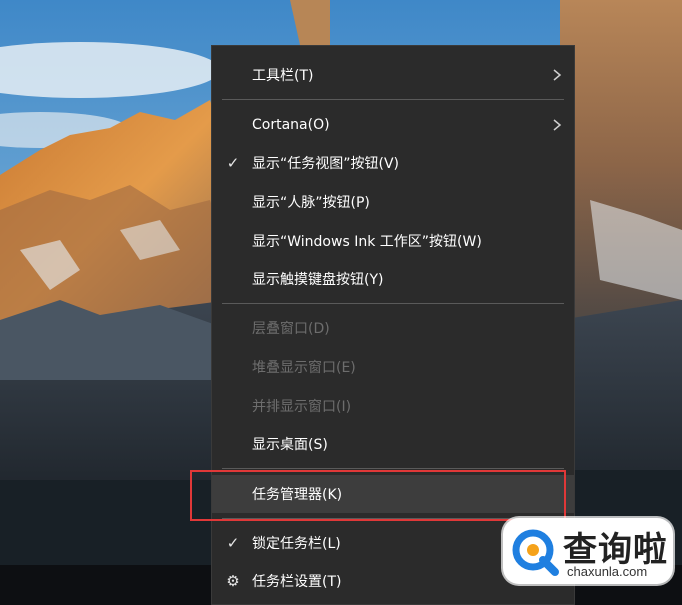 The height and width of the screenshot is (605, 682). Describe the element at coordinates (393, 202) in the screenshot. I see `menu-item-show-people-button: 显示“人脉”按钮(P)` at that location.